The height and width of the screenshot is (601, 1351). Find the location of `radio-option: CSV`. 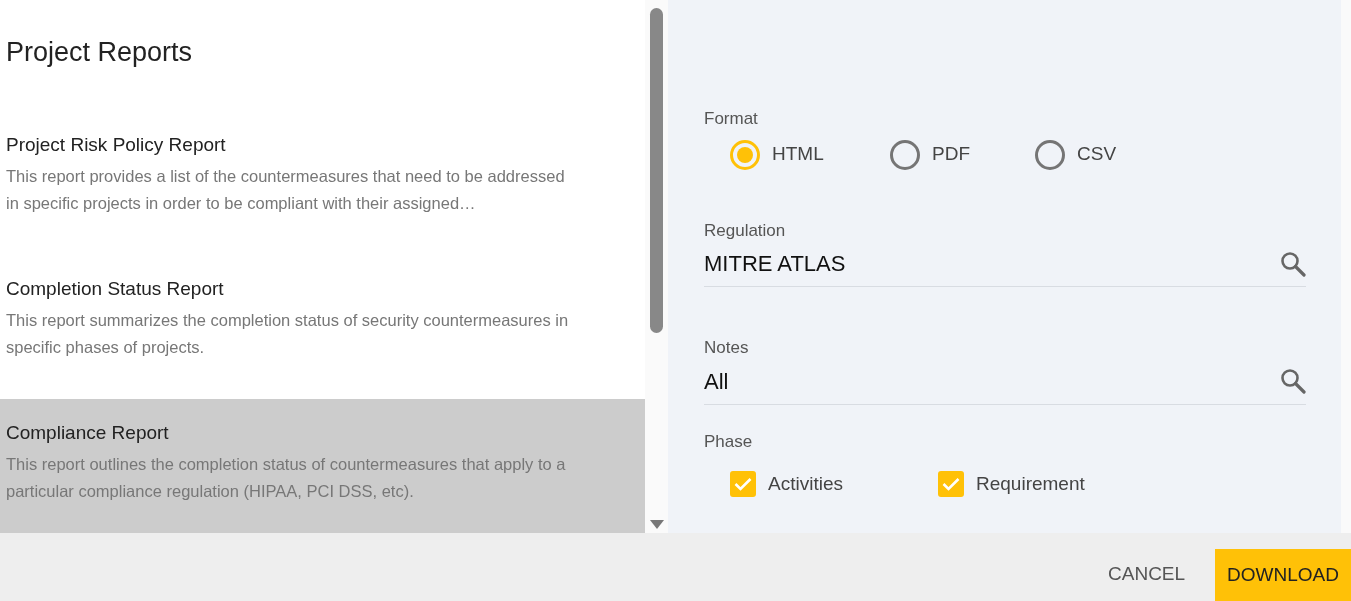

radio-option: CSV is located at coordinates (1107, 154).